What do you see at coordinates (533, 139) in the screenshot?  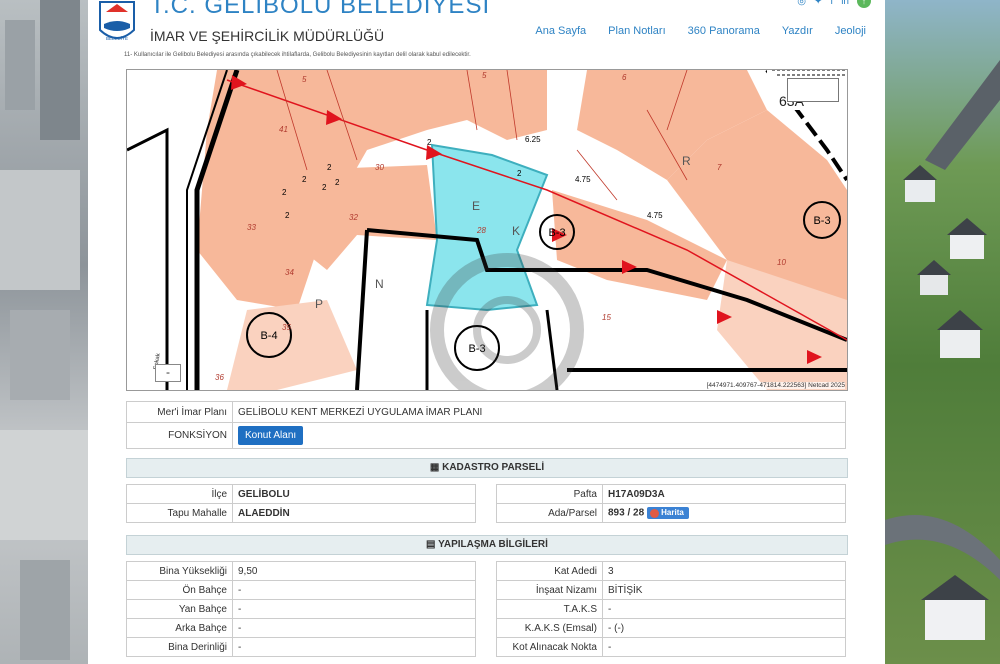 I see `svg-text: 6.25` at bounding box center [533, 139].